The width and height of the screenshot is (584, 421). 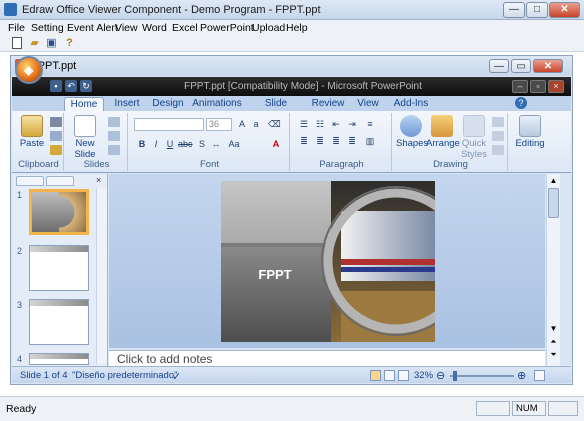 What do you see at coordinates (30, 181) in the screenshot?
I see `tab-slides` at bounding box center [30, 181].